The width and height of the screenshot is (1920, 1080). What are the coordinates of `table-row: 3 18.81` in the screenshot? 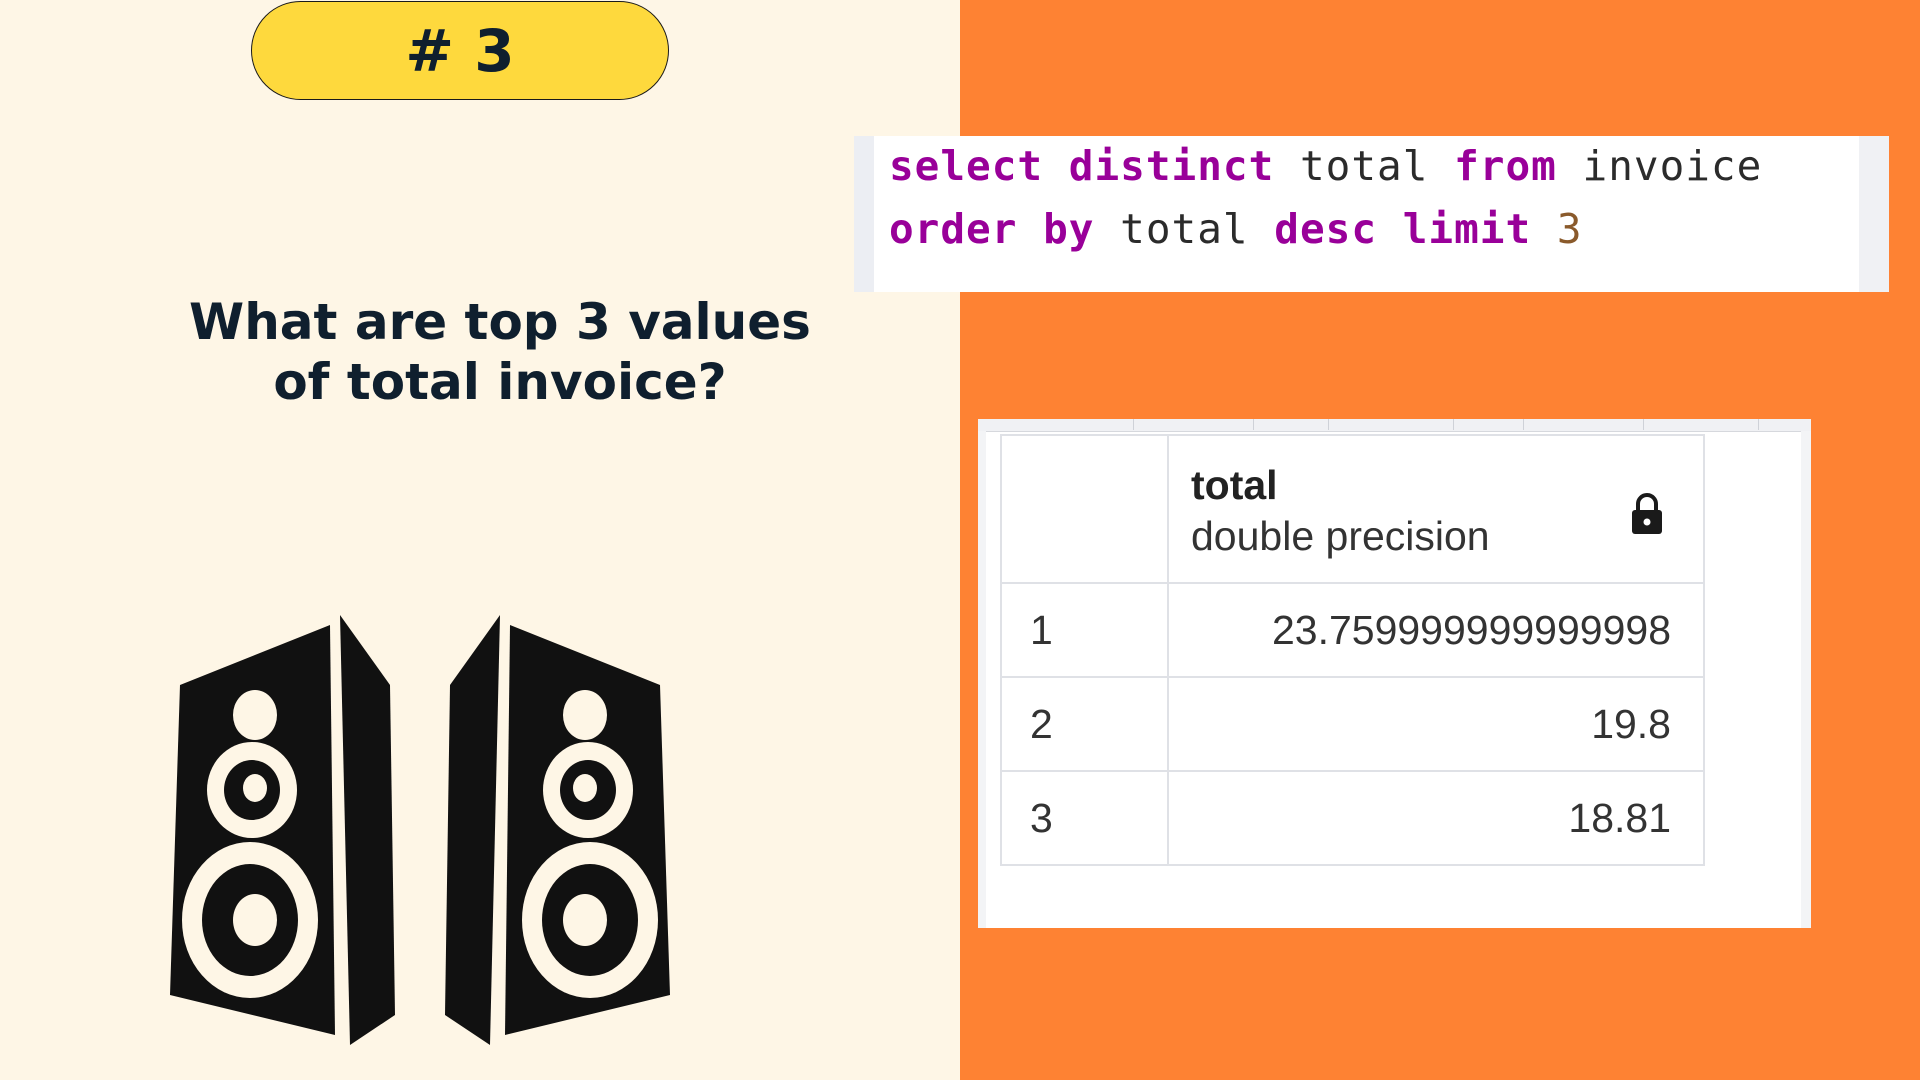 It's located at (1352, 818).